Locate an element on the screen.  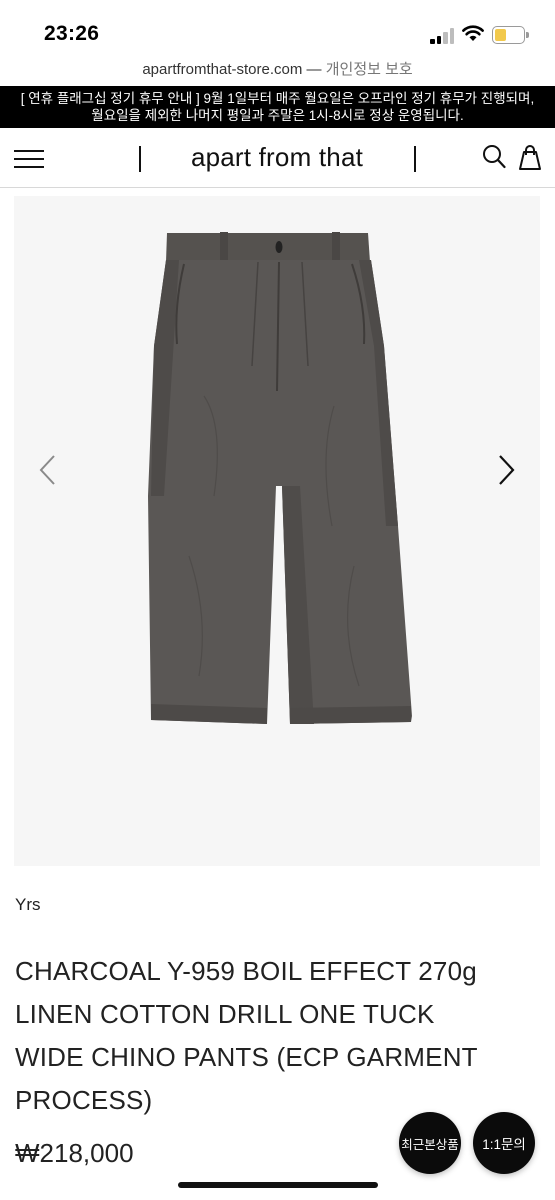
chevron-left-icon is located at coordinates (47, 470).